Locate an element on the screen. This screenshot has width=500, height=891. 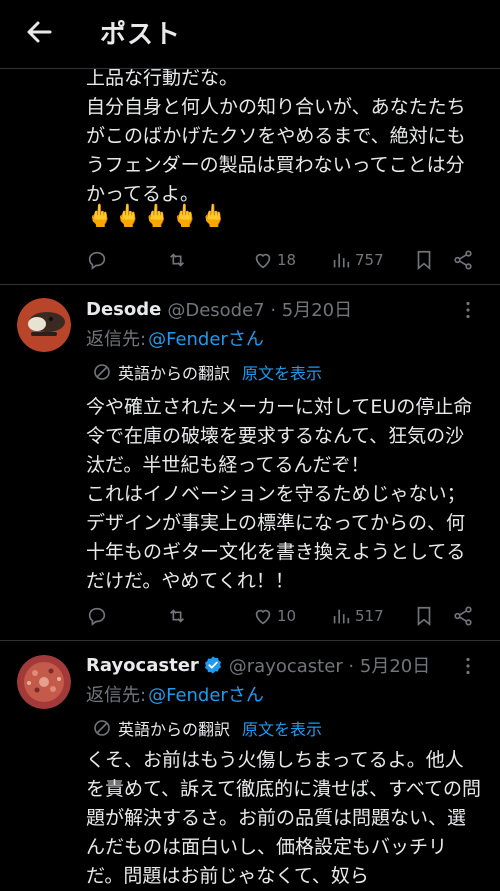
like-count: 18 is located at coordinates (287, 260).